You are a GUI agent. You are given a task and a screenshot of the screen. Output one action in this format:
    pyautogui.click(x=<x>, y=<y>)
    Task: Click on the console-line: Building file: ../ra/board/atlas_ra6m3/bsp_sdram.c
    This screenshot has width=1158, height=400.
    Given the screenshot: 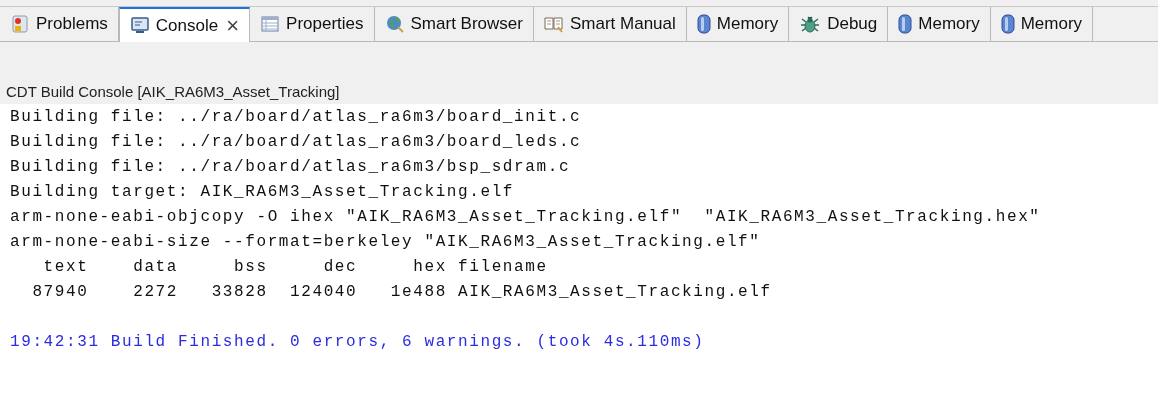 What is the action you would take?
    pyautogui.click(x=291, y=167)
    